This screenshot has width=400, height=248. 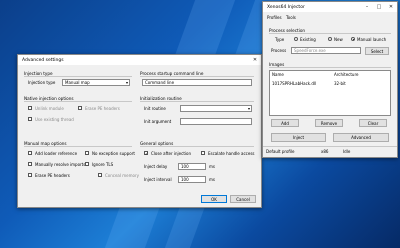 What do you see at coordinates (329, 123) in the screenshot?
I see `remove-button: Remove` at bounding box center [329, 123].